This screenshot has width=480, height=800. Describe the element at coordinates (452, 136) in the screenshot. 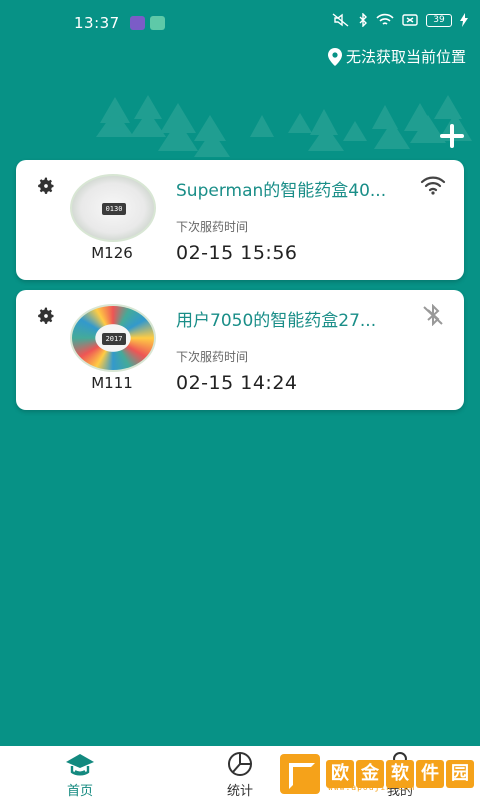

I see `add-device-button` at that location.